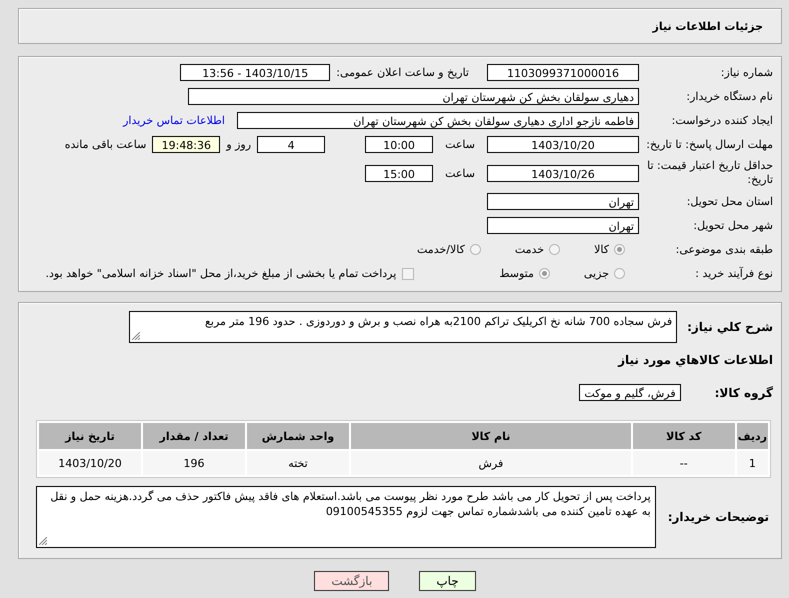  I want to click on buyer-notes-field: پرداخت پس از تحویل کار می باشد طرح مورد نظر پیوست می باشد.استعلام های فاقد پیش فاکتور حذف می گردد.هزینه حمل و نقل به عهده تامین کننده می باشدشماره تماس جهت لزوم 09100545355, so click(346, 517).